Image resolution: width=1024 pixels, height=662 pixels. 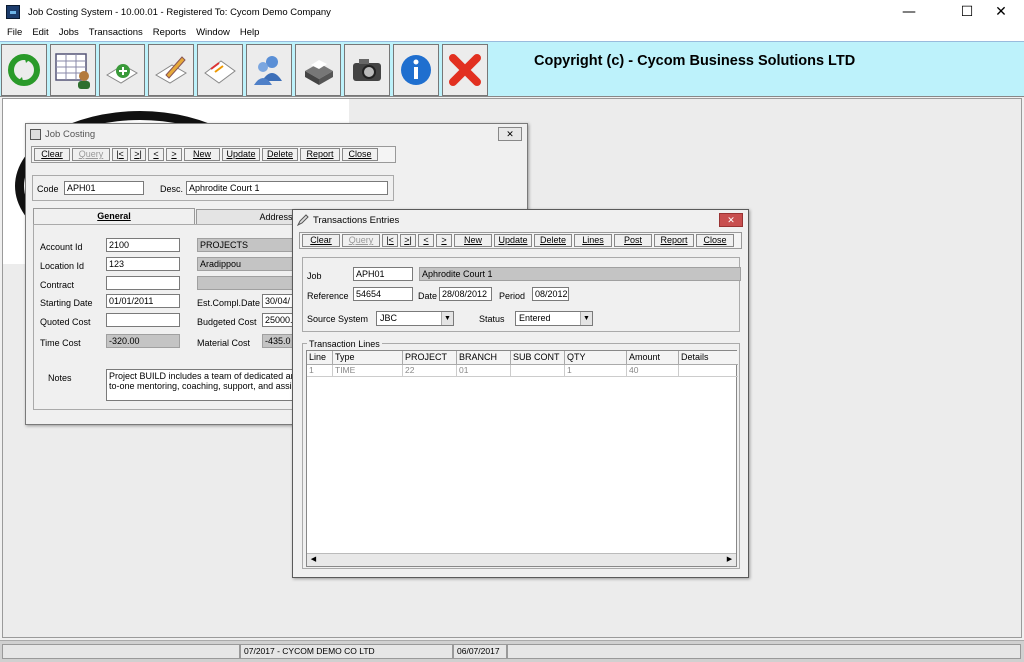 What do you see at coordinates (120, 154) in the screenshot?
I see `jc-first-button: |<` at bounding box center [120, 154].